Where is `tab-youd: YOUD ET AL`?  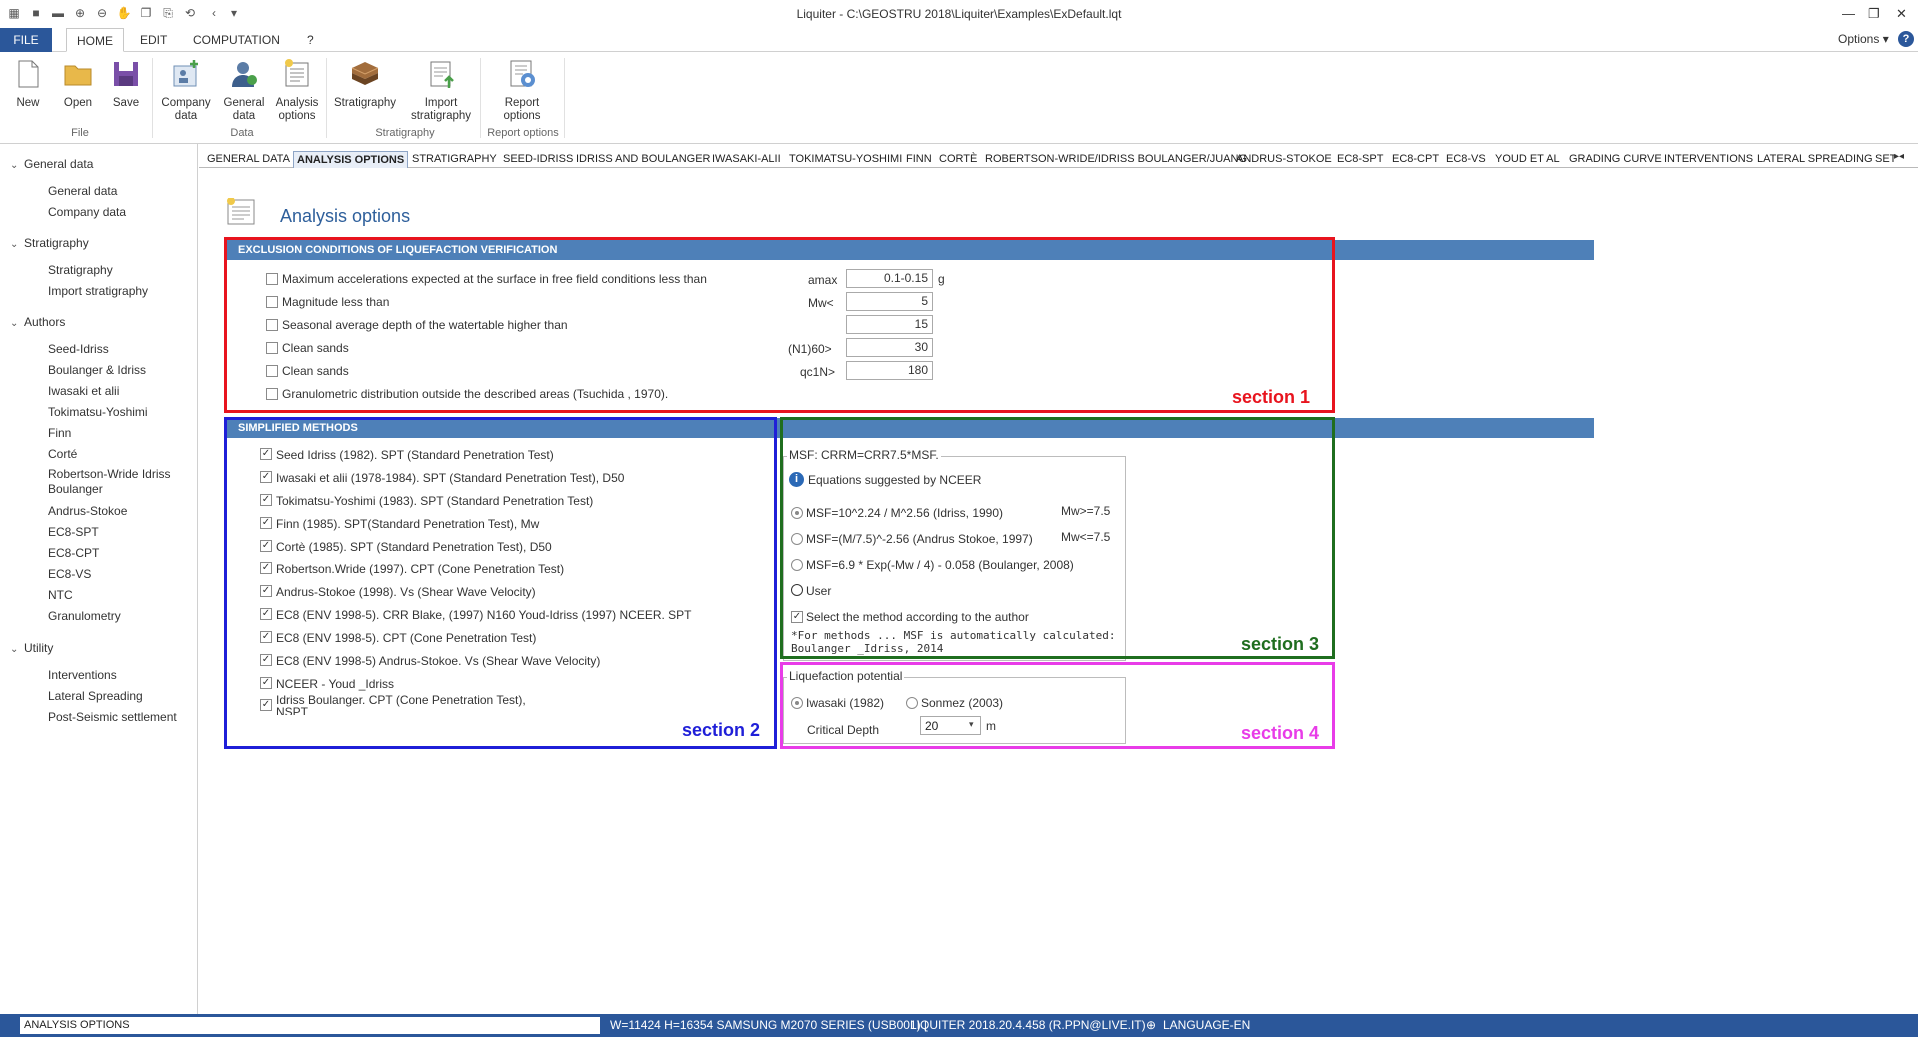 tab-youd: YOUD ET AL is located at coordinates (1527, 159).